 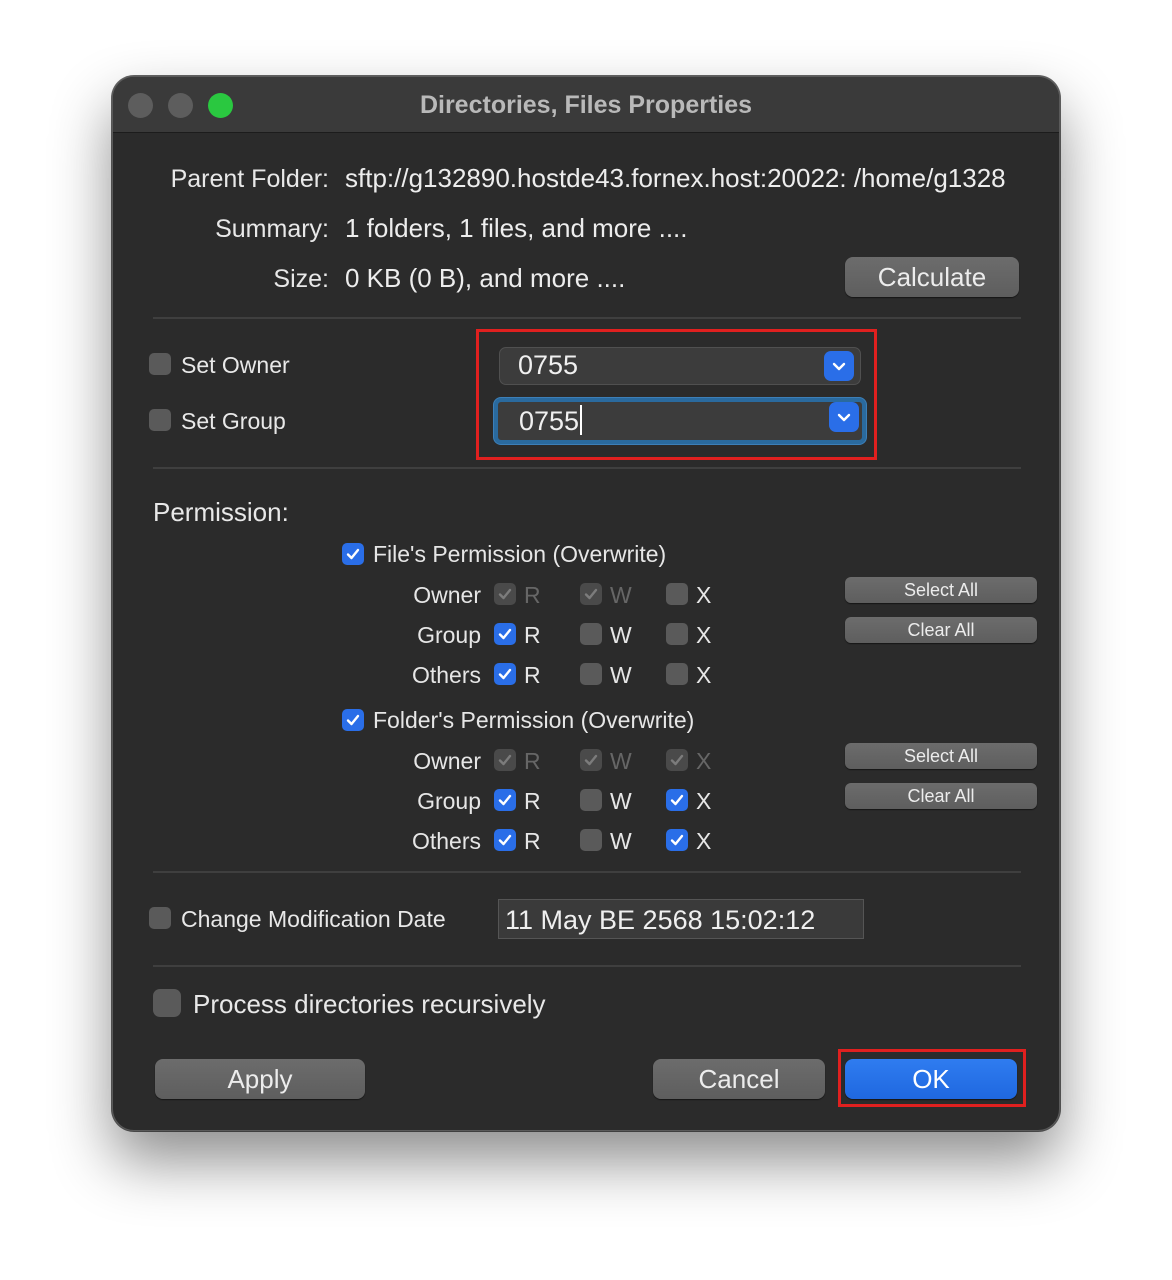 I want to click on files-others-r-label: R, so click(x=532, y=675).